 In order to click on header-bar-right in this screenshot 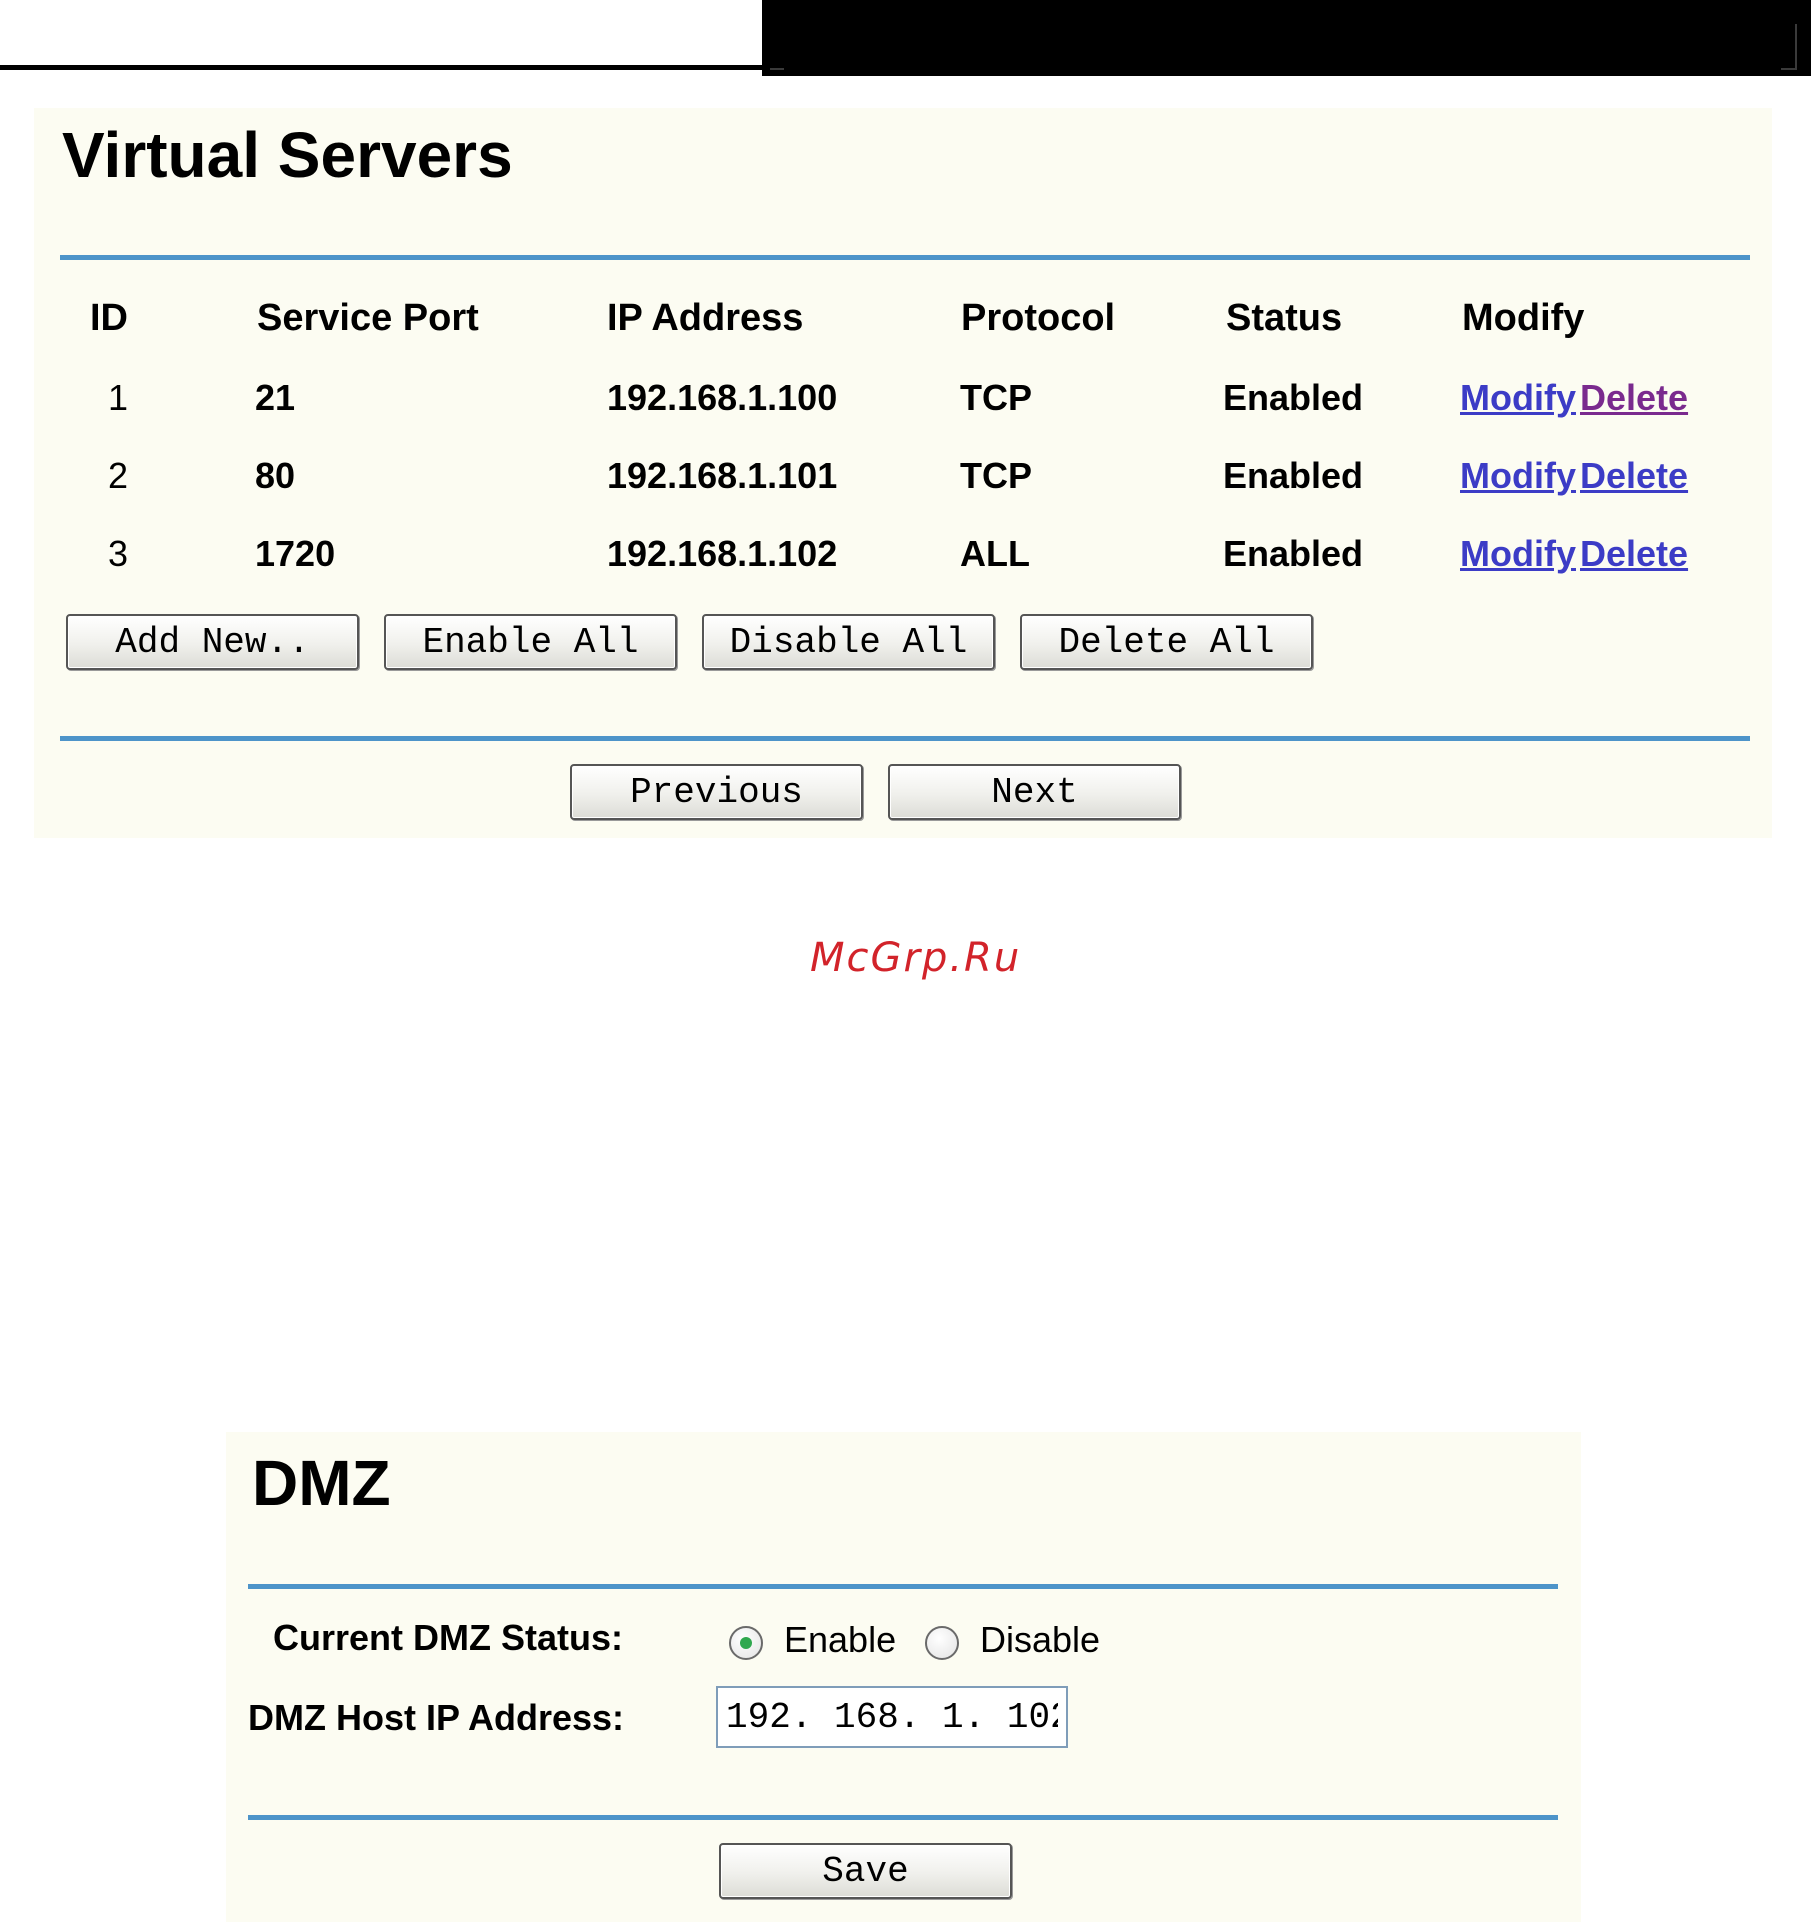, I will do `click(1286, 38)`.